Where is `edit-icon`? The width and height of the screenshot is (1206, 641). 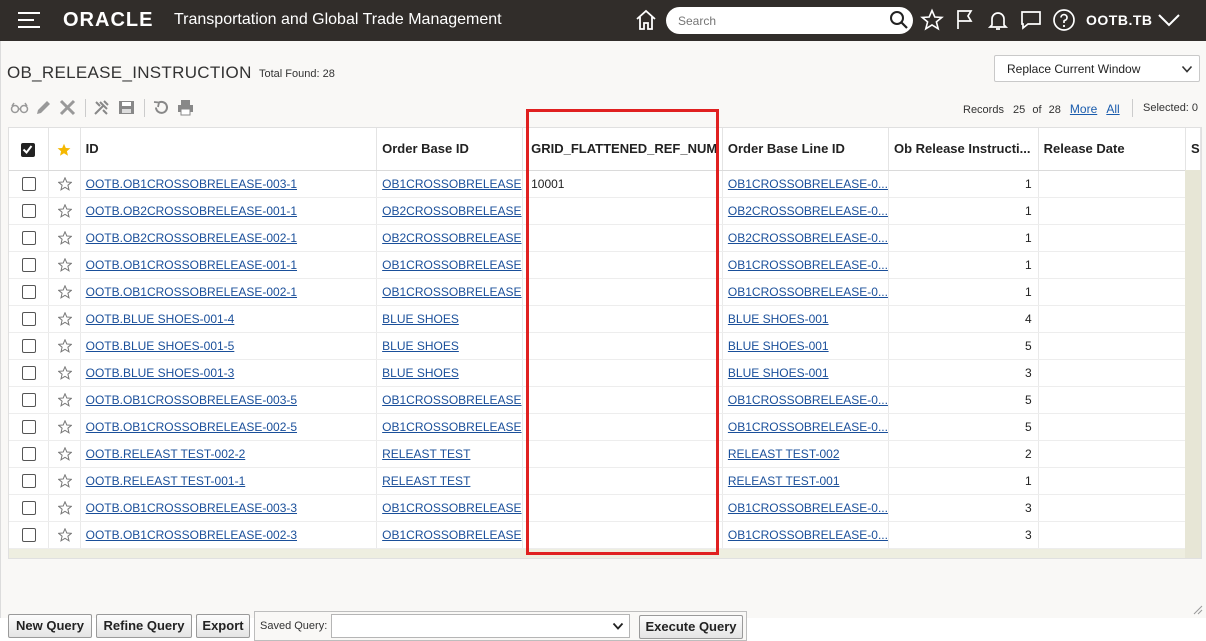 edit-icon is located at coordinates (43, 107).